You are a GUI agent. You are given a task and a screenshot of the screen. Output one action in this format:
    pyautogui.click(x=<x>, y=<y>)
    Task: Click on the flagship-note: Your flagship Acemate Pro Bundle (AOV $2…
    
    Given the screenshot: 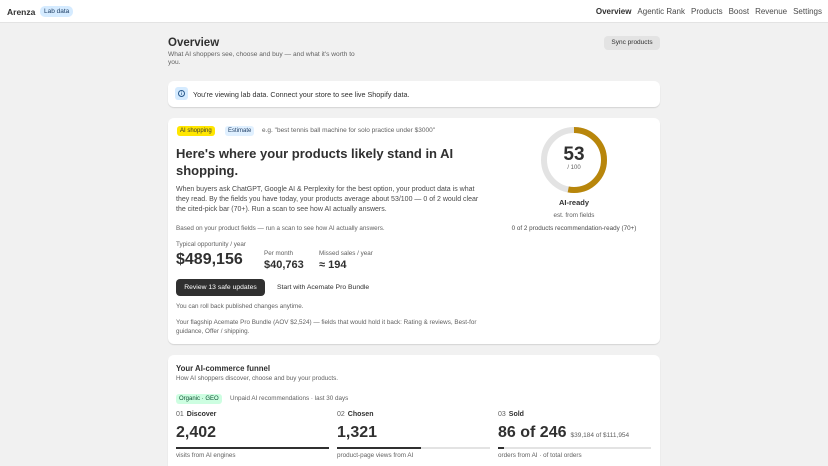 What is the action you would take?
    pyautogui.click(x=326, y=327)
    